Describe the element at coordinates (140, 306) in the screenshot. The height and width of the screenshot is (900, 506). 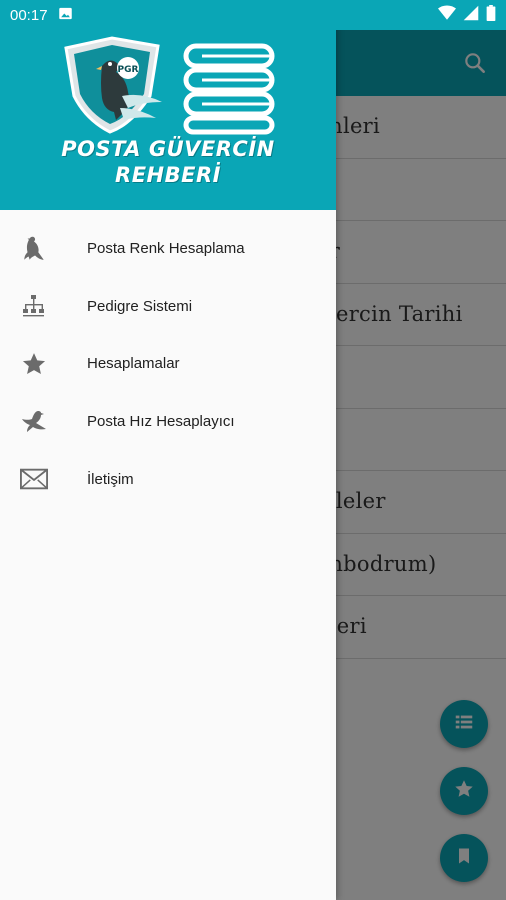
I see `menu-item-label: Pedigre Sistemi` at that location.